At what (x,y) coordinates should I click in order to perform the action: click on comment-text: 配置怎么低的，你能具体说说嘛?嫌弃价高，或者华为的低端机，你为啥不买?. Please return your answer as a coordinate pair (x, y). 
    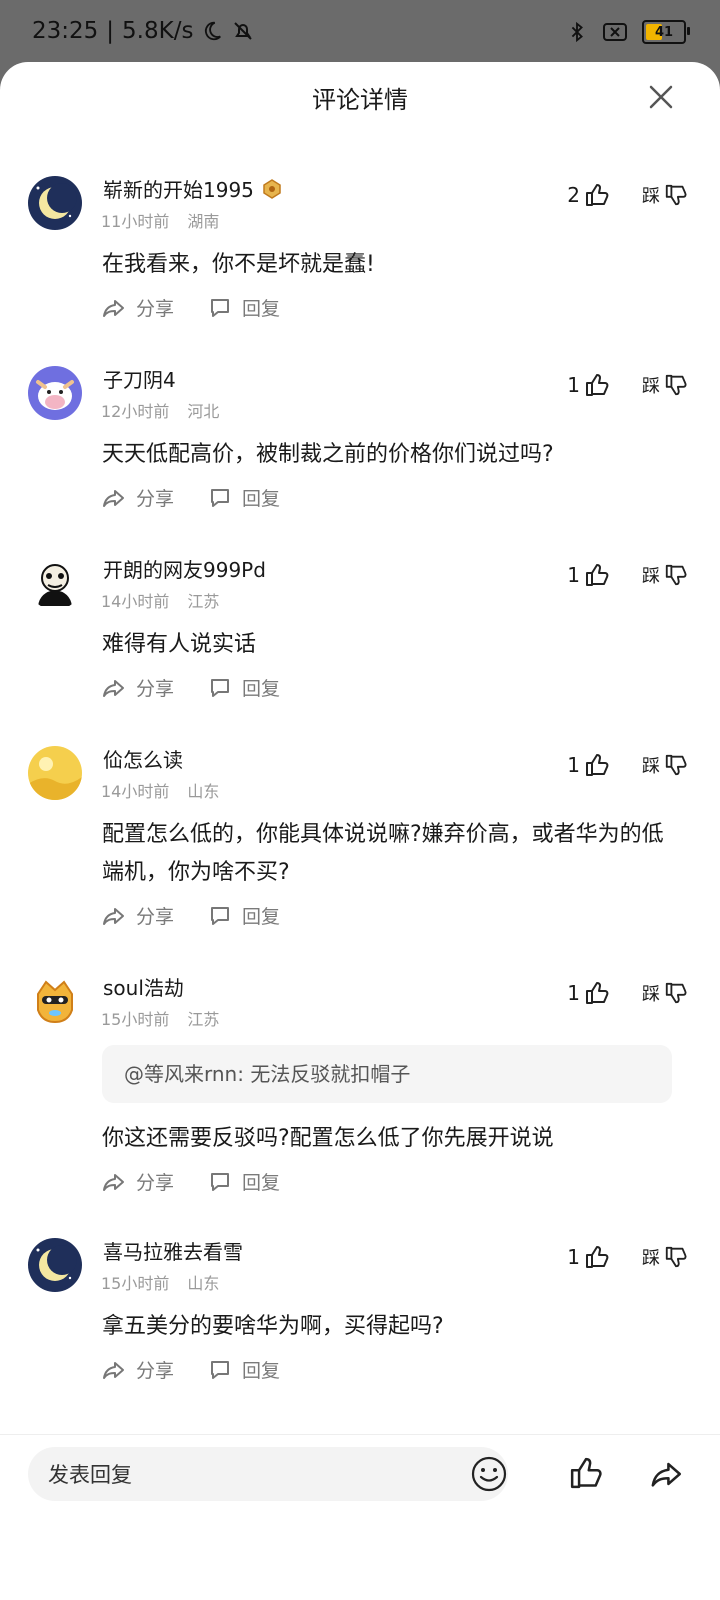
    Looking at the image, I should click on (383, 853).